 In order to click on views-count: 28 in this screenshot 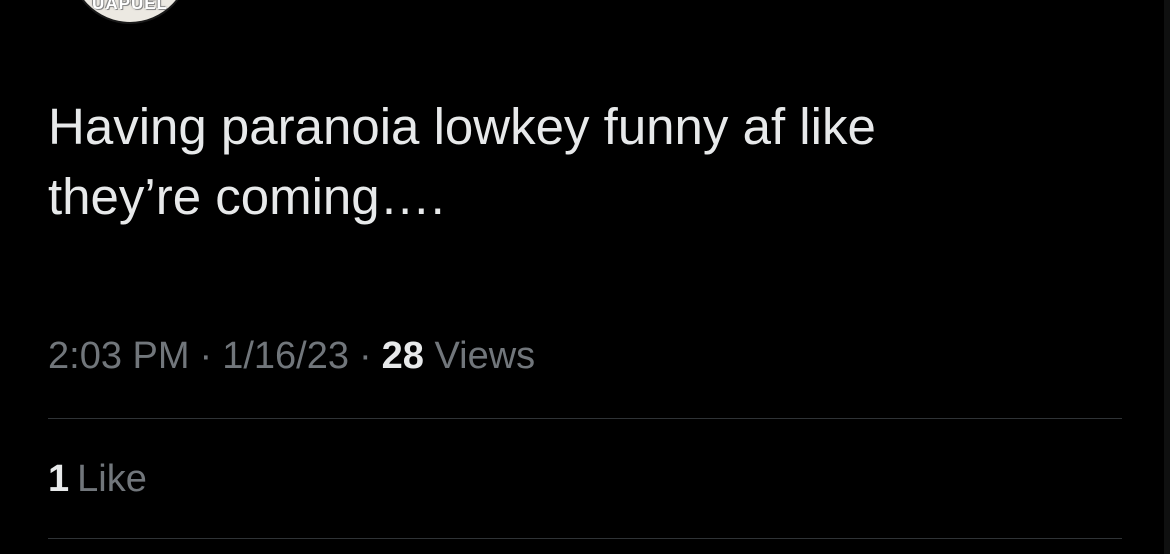, I will do `click(402, 356)`.